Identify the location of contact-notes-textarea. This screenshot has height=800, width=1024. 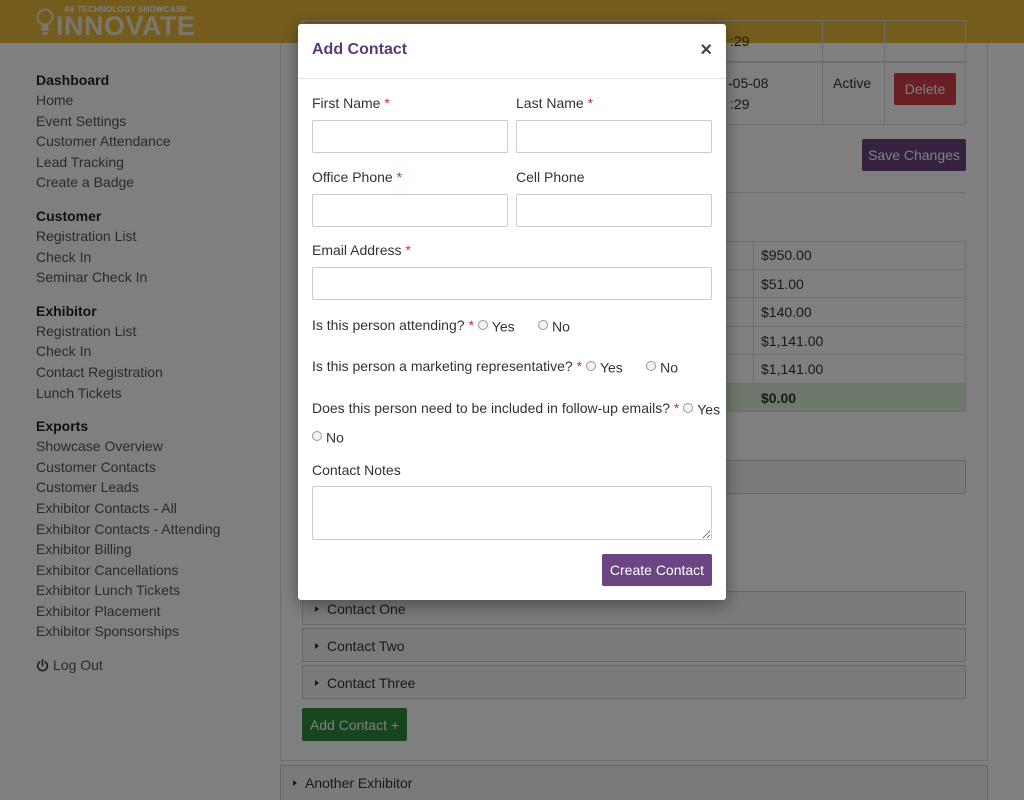
(512, 513).